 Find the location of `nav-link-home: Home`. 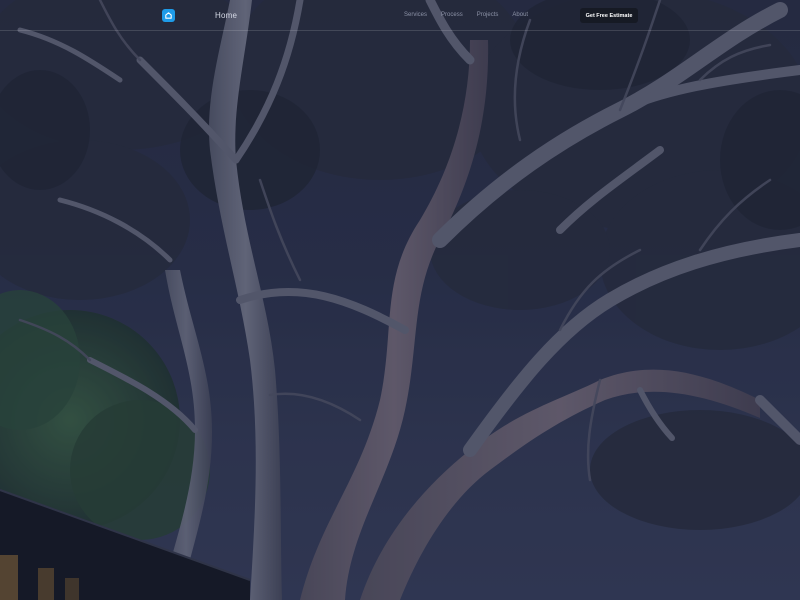

nav-link-home: Home is located at coordinates (226, 15).